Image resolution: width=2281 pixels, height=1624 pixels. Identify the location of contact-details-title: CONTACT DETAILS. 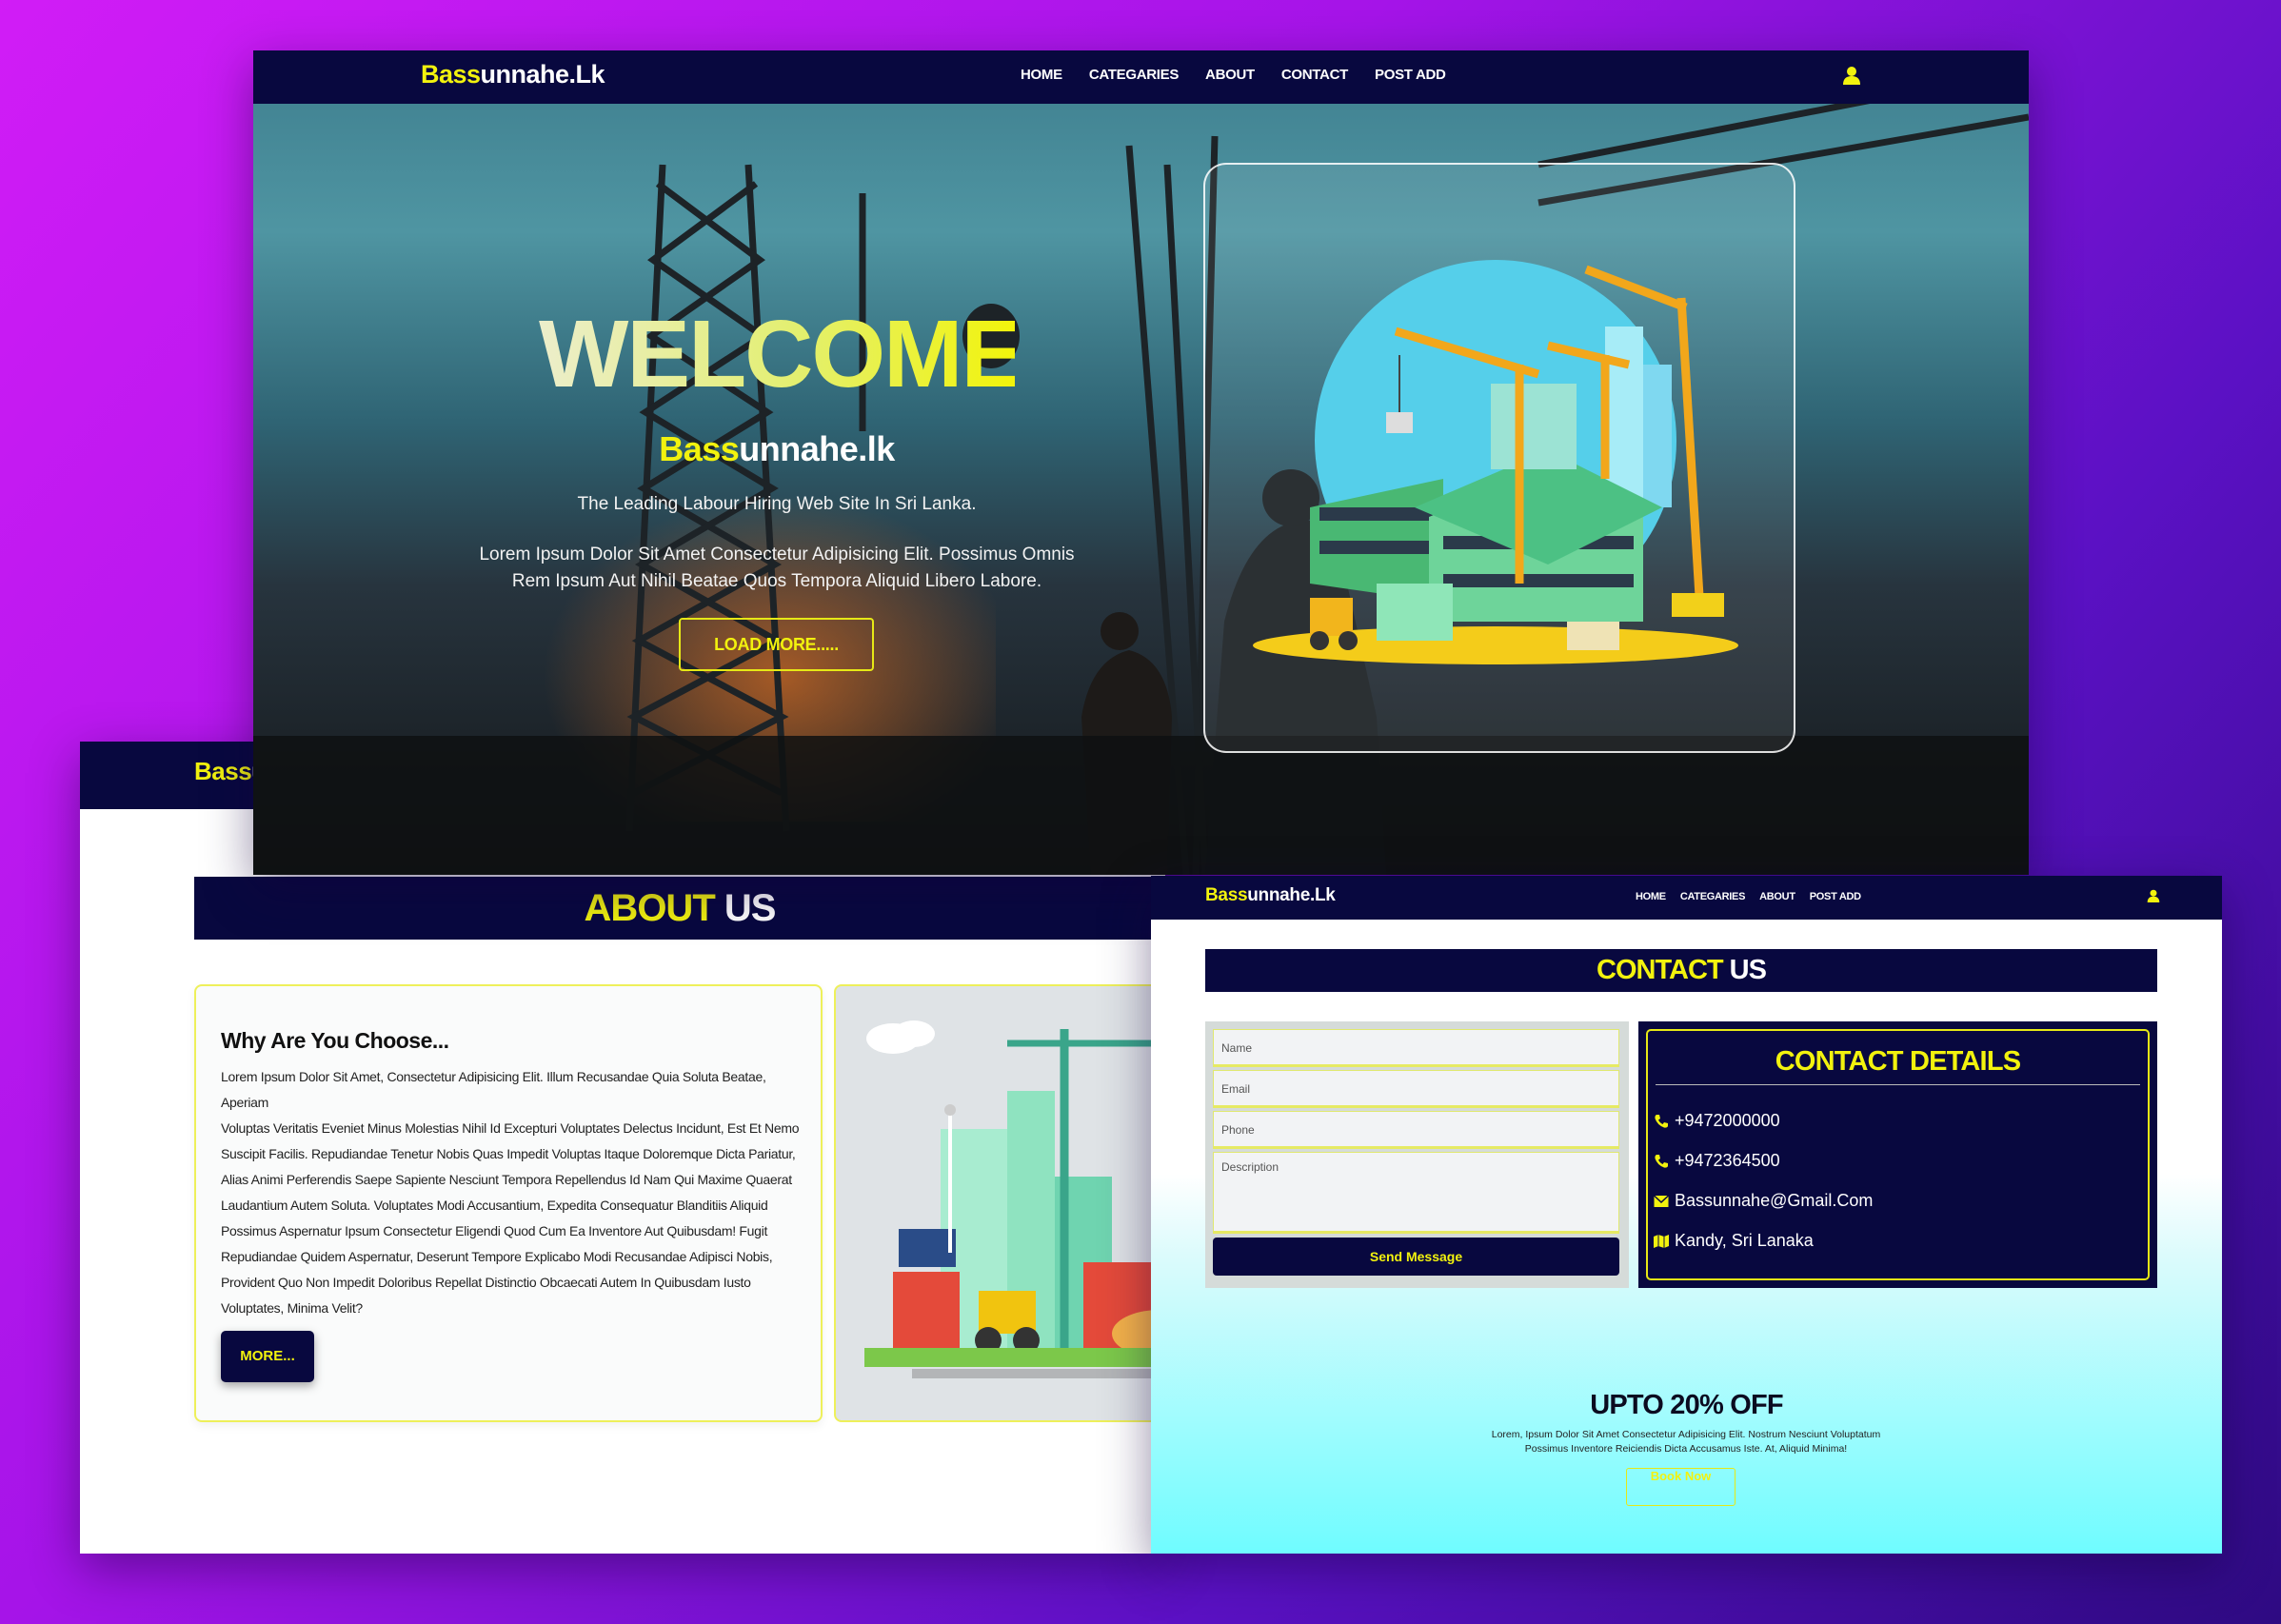
(1898, 1061).